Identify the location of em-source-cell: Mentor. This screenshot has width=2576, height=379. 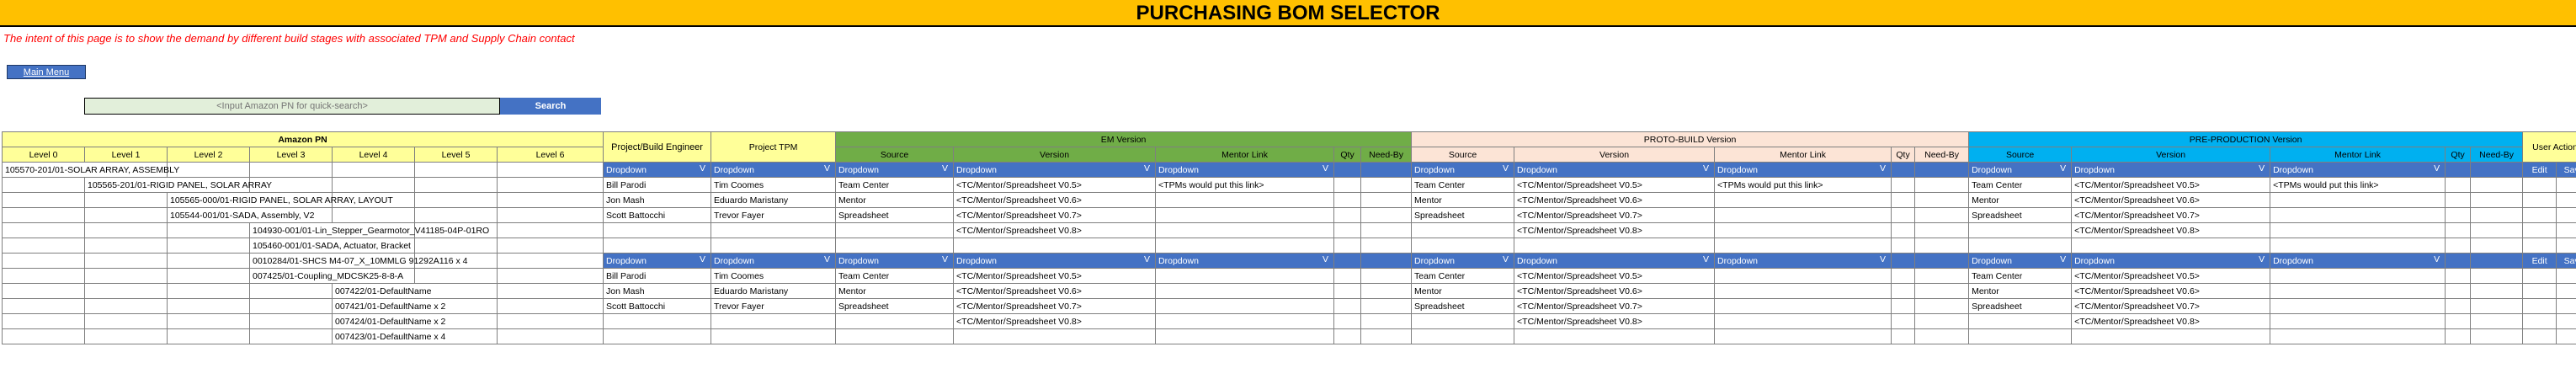
(895, 291).